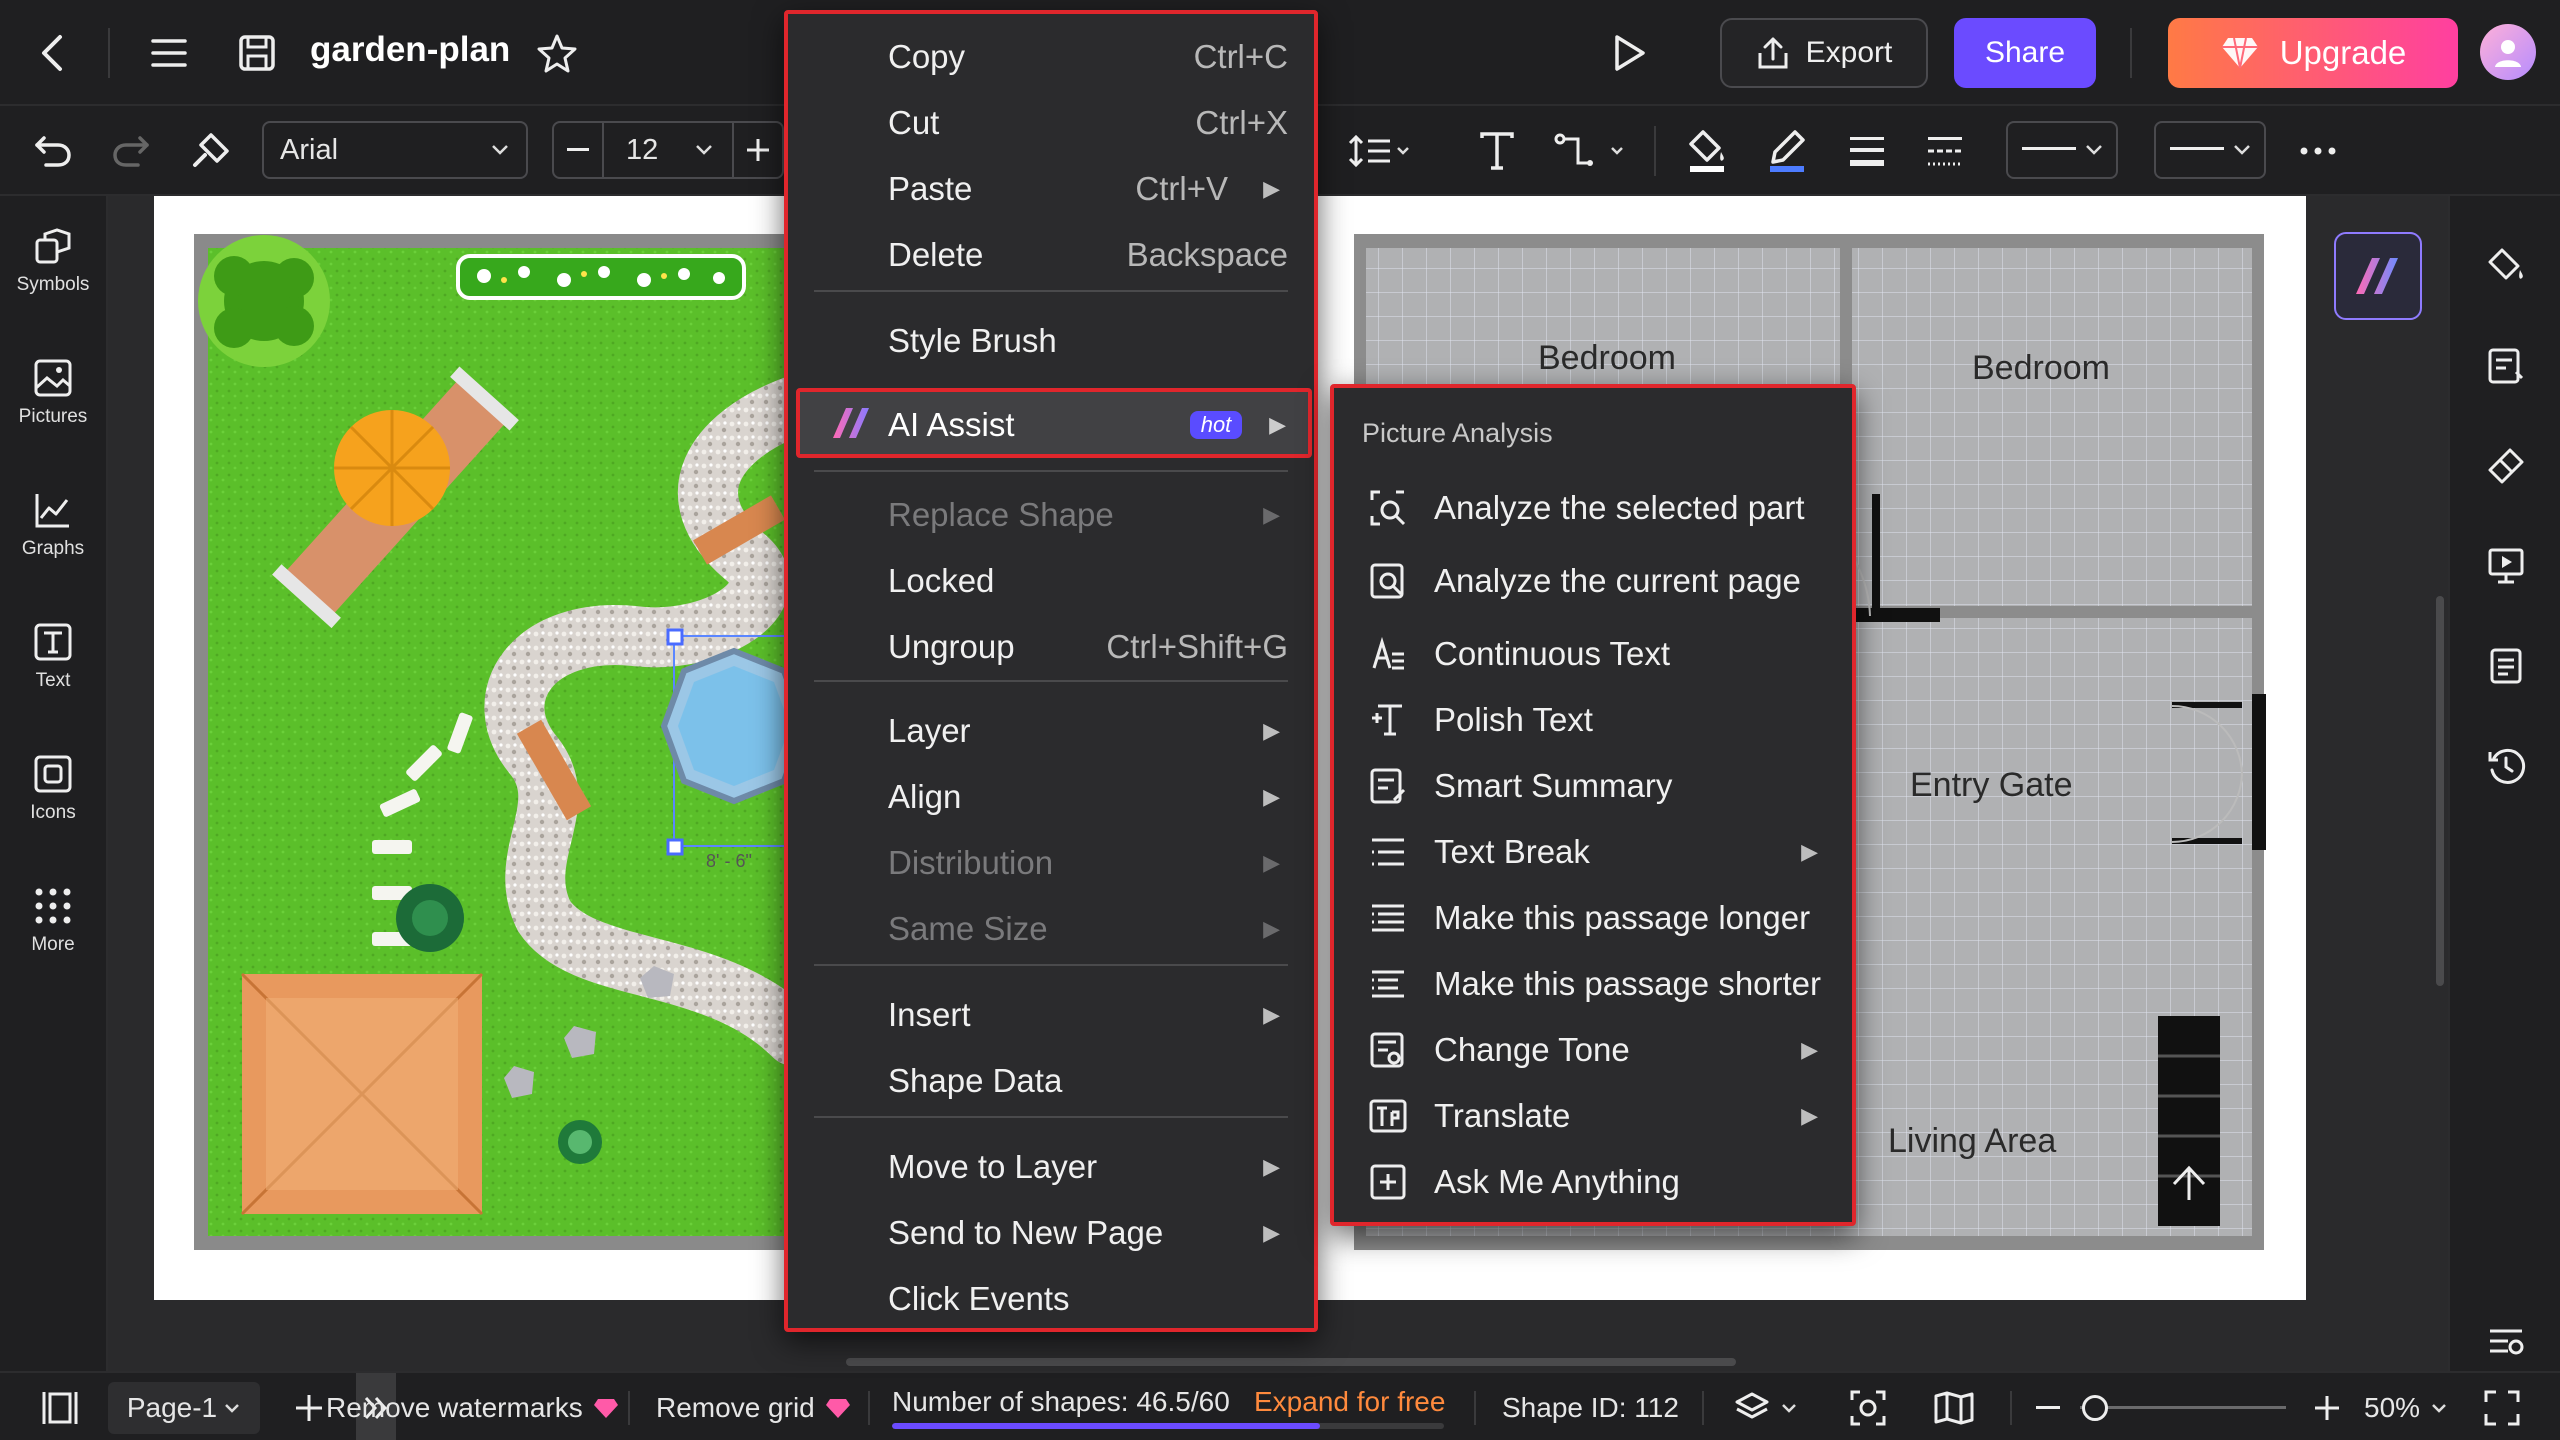  I want to click on format-painter-icon, so click(211, 151).